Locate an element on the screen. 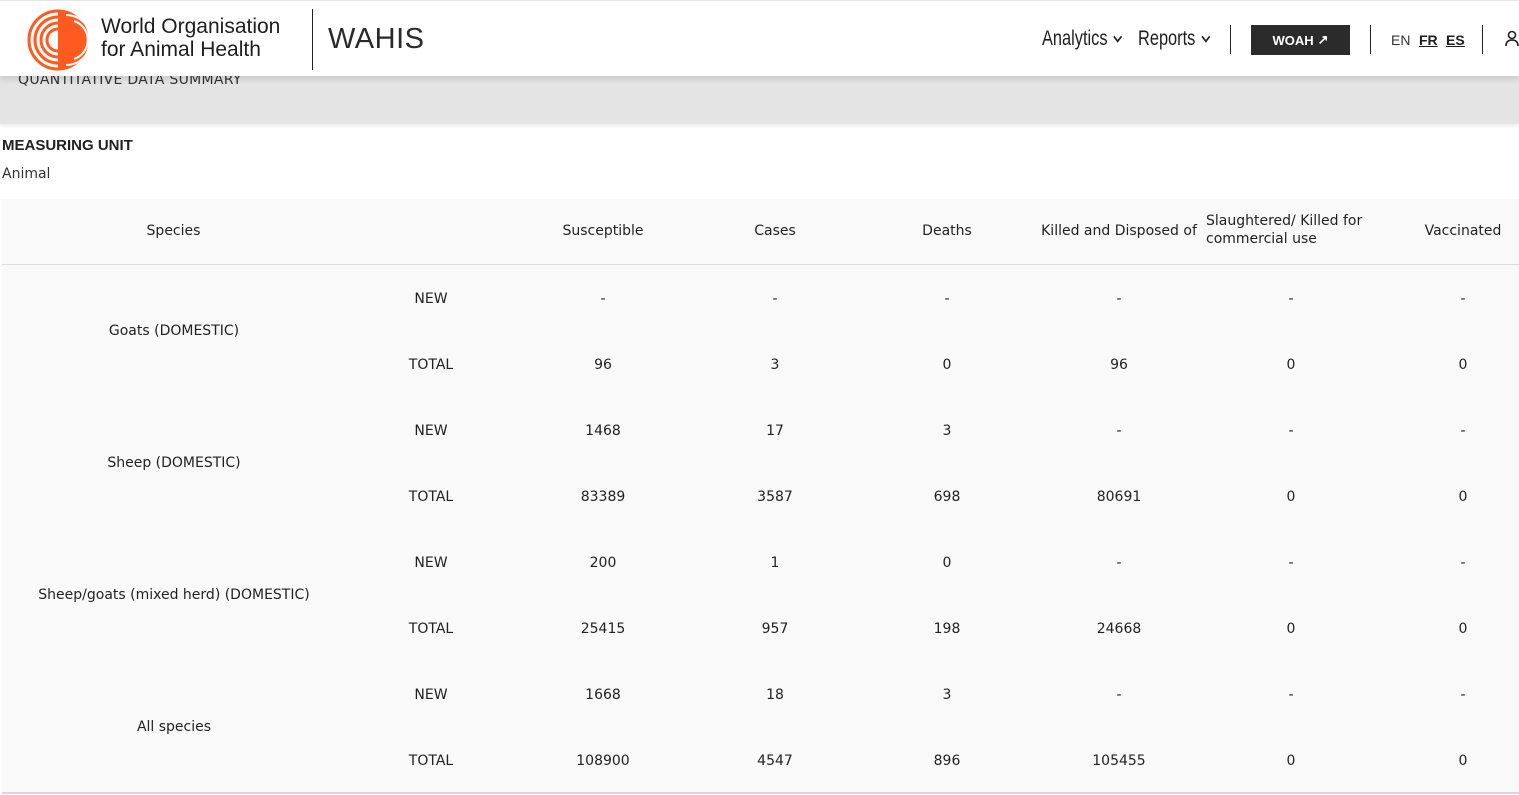 The height and width of the screenshot is (795, 1519). nav-analytics-label: Analytics is located at coordinates (1075, 38).